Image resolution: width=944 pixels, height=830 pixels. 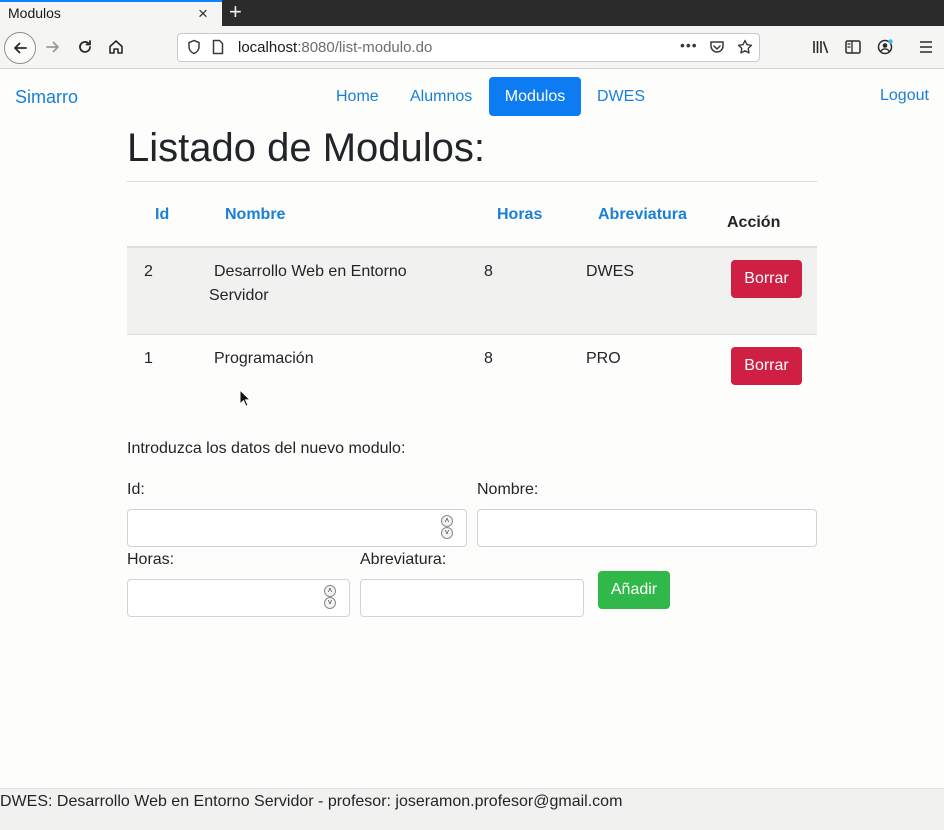 I want to click on nombre-input, so click(x=647, y=528).